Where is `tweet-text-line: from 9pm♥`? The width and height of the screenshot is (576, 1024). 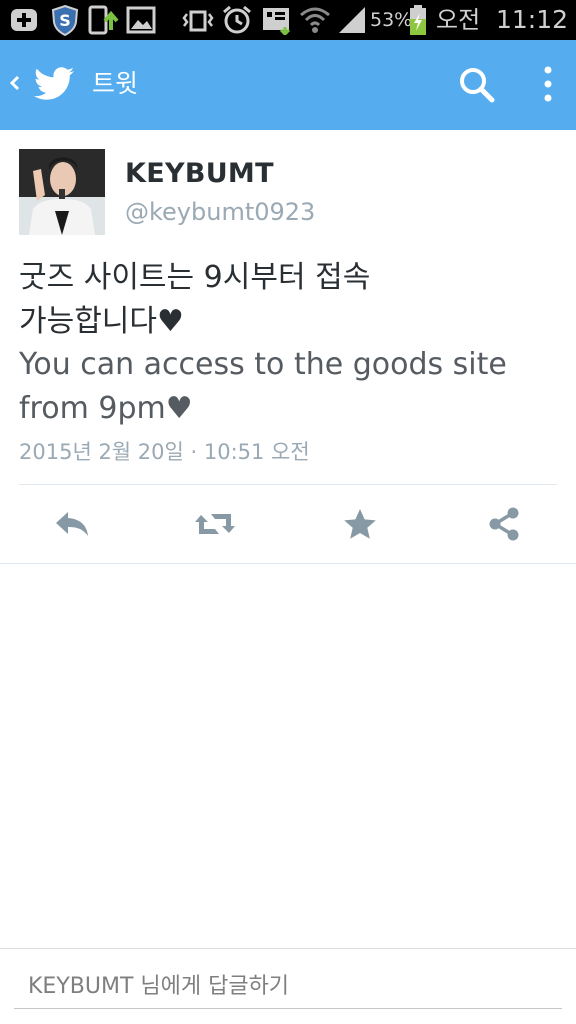 tweet-text-line: from 9pm♥ is located at coordinates (106, 408).